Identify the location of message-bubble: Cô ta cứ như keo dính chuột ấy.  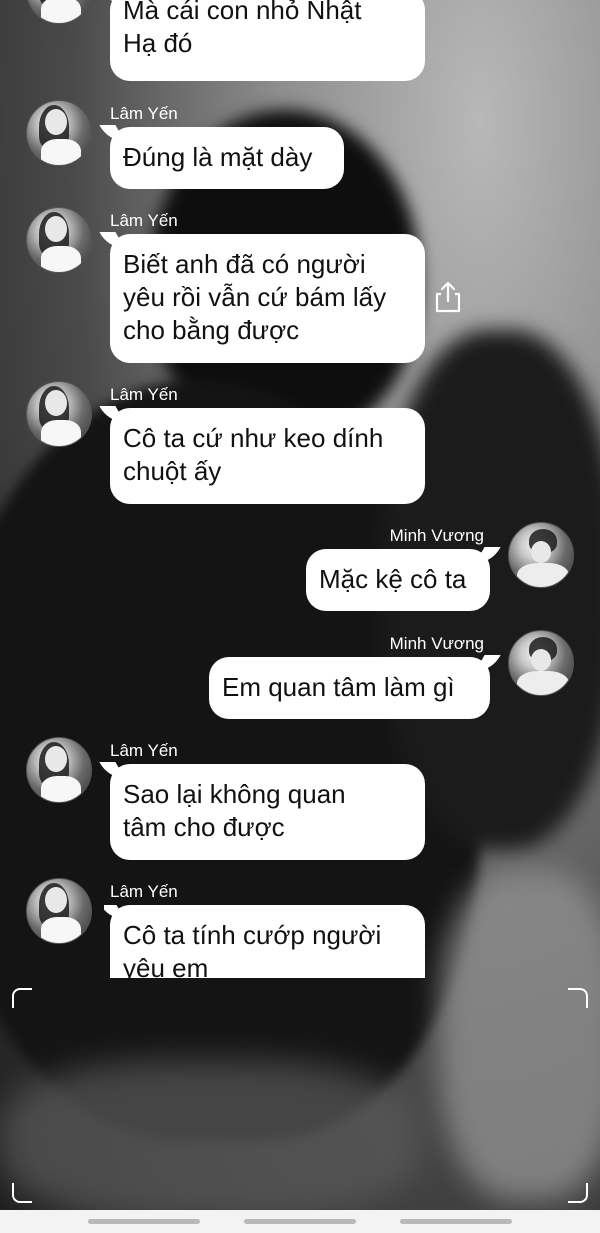
(267, 456).